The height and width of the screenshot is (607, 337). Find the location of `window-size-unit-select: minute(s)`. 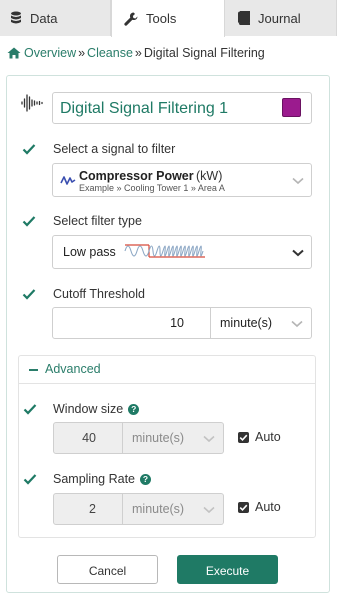

window-size-unit-select: minute(s) is located at coordinates (173, 438).